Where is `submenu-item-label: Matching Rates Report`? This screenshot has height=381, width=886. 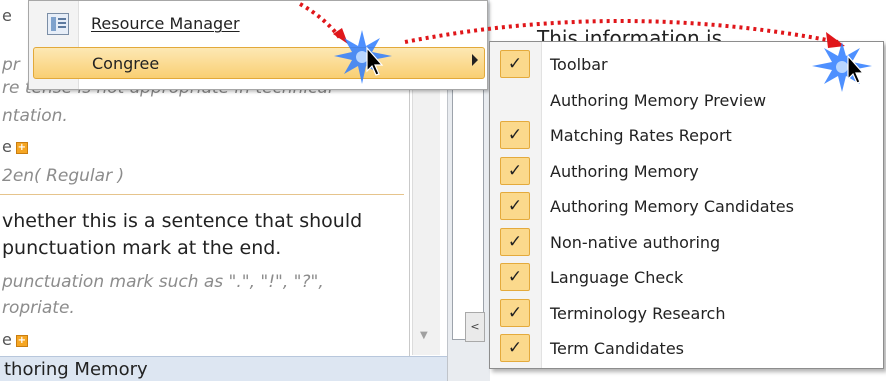 submenu-item-label: Matching Rates Report is located at coordinates (641, 135).